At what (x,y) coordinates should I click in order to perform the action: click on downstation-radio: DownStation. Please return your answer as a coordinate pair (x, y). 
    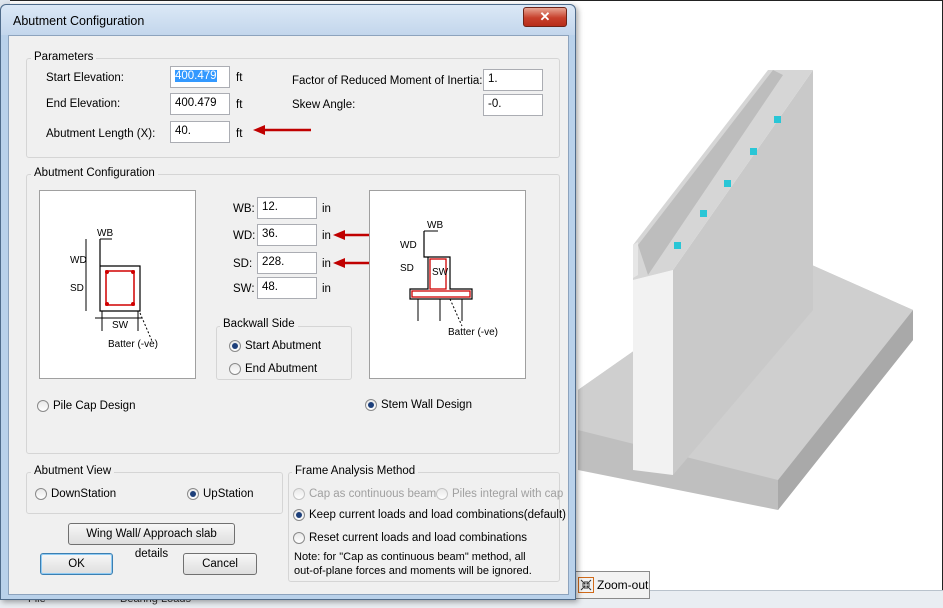
    Looking at the image, I should click on (75, 494).